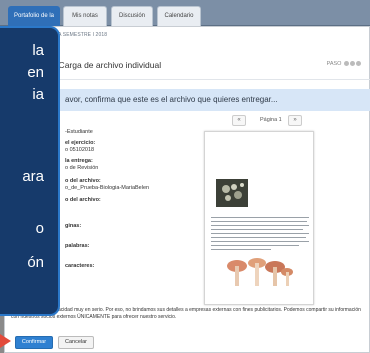  What do you see at coordinates (106, 65) in the screenshot?
I see `page-title: r: Carga de archivo individual` at bounding box center [106, 65].